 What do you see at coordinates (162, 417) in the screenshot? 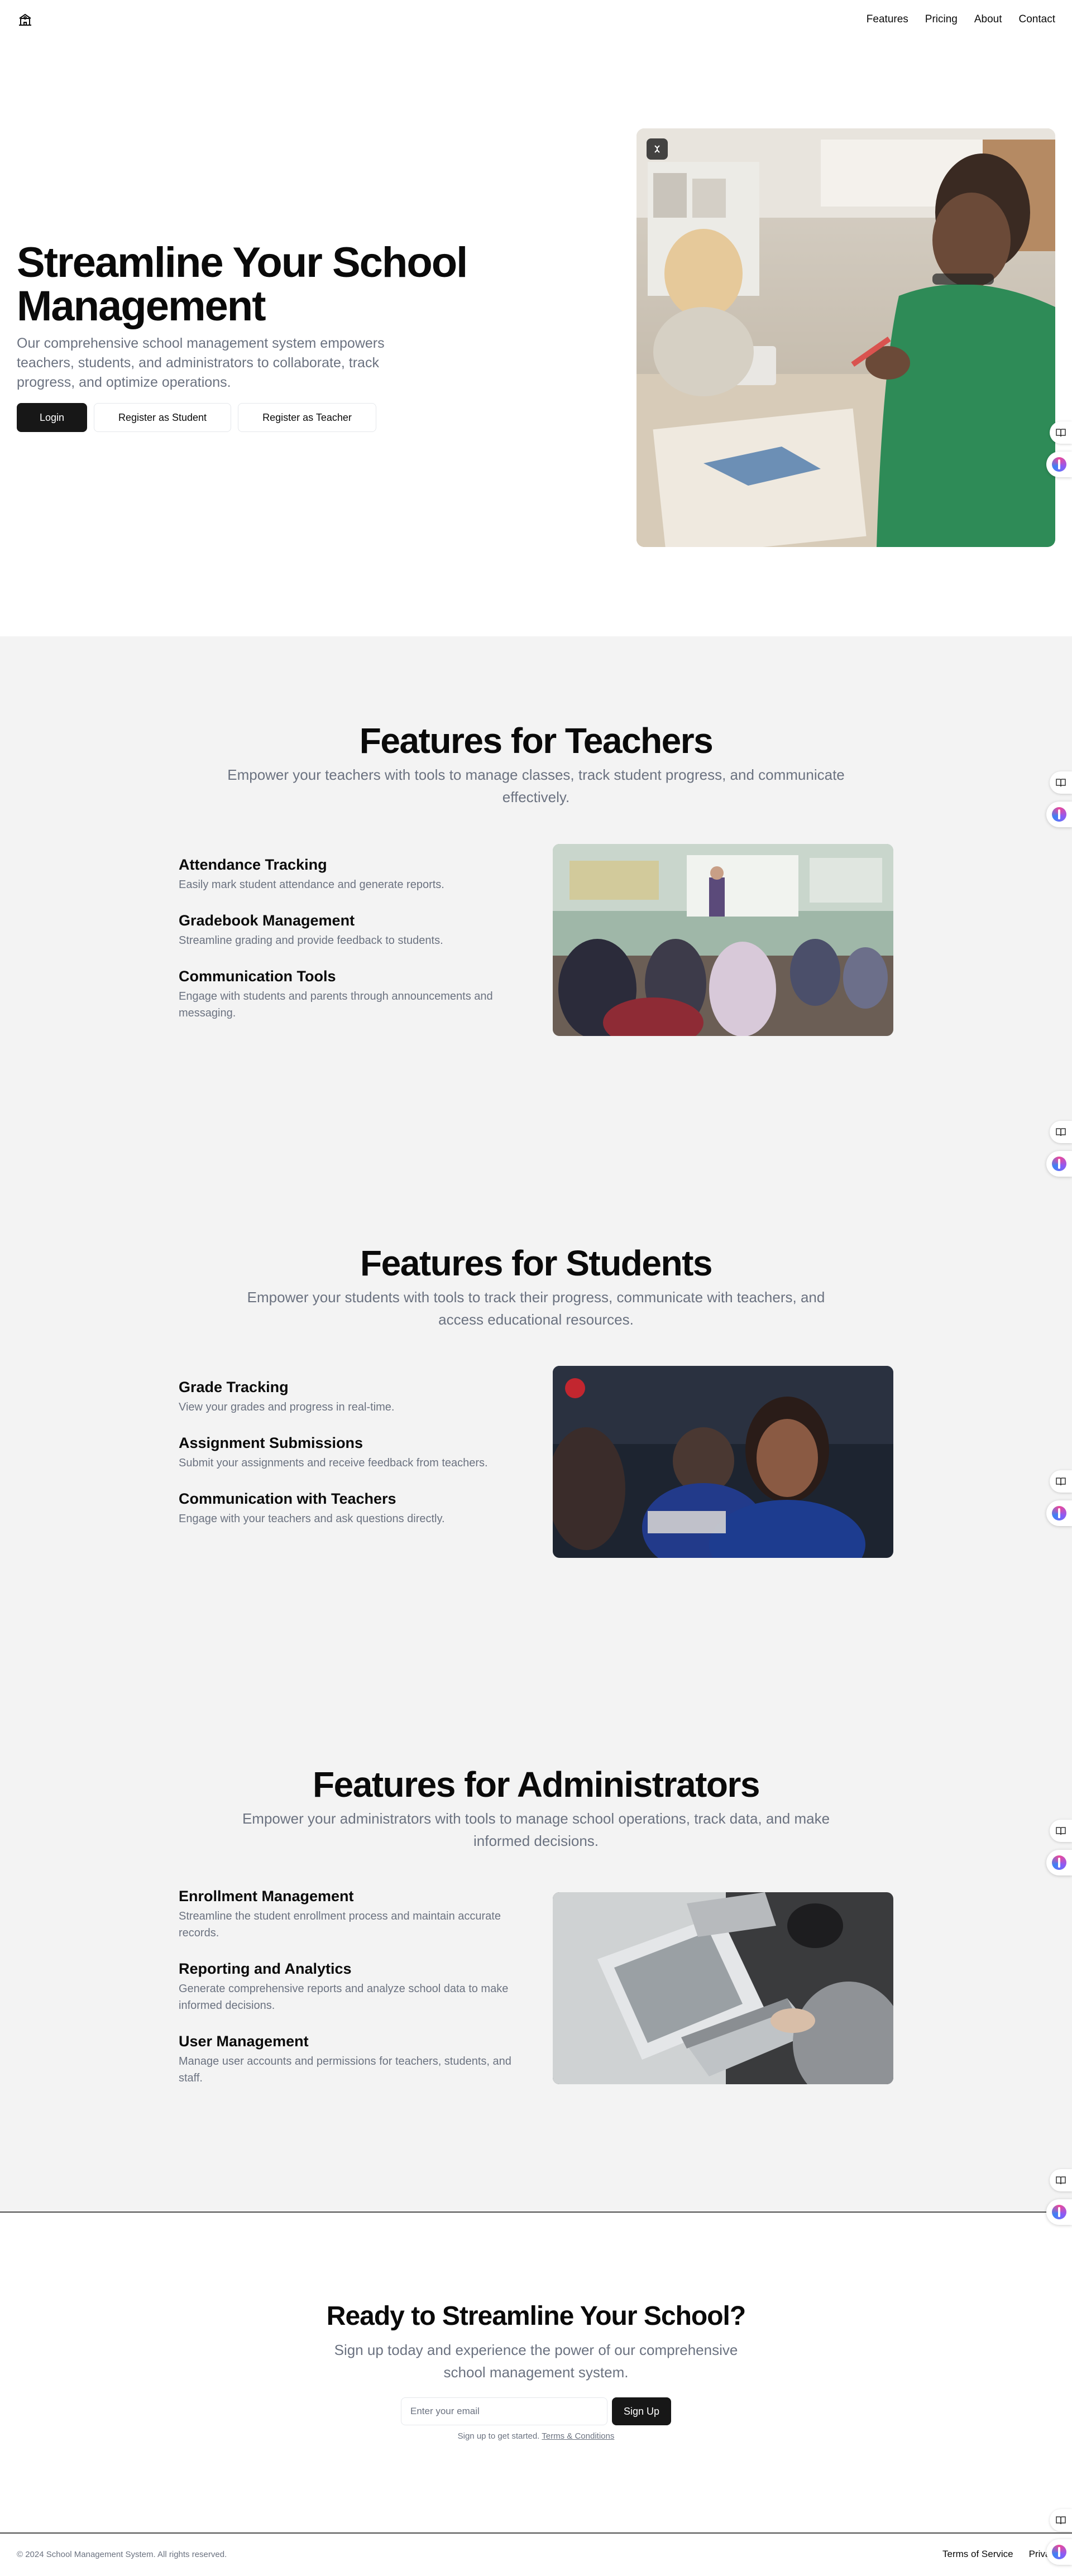
I see `register-student-button: Register as Student` at bounding box center [162, 417].